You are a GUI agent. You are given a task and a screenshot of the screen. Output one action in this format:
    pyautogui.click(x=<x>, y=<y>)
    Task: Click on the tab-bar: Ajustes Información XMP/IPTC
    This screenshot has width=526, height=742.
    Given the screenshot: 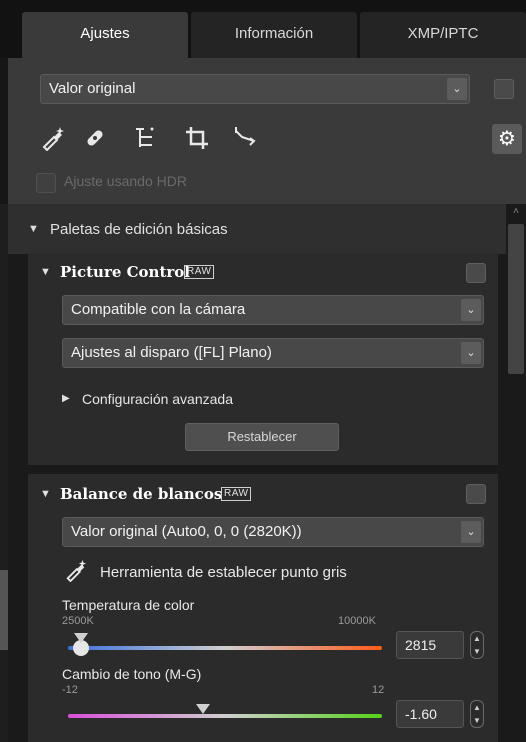 What is the action you would take?
    pyautogui.click(x=263, y=29)
    